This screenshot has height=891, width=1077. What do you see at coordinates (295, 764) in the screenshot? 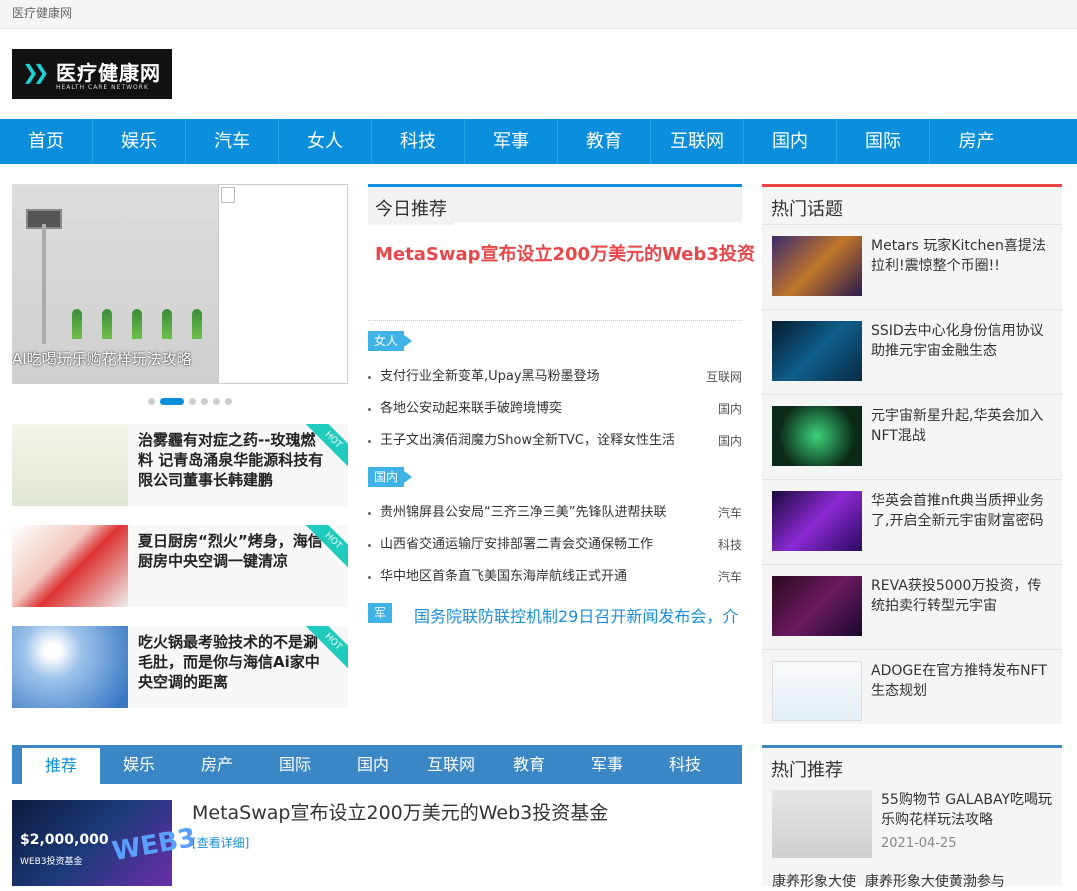
I see `tab-item: 国际` at bounding box center [295, 764].